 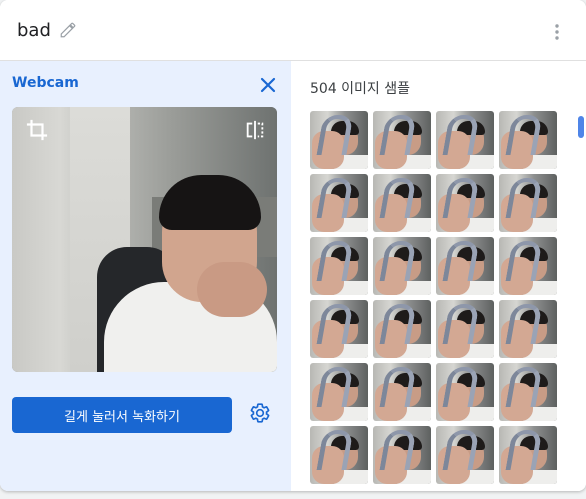 I want to click on sample-count: 504 이미지 샘플, so click(x=360, y=89).